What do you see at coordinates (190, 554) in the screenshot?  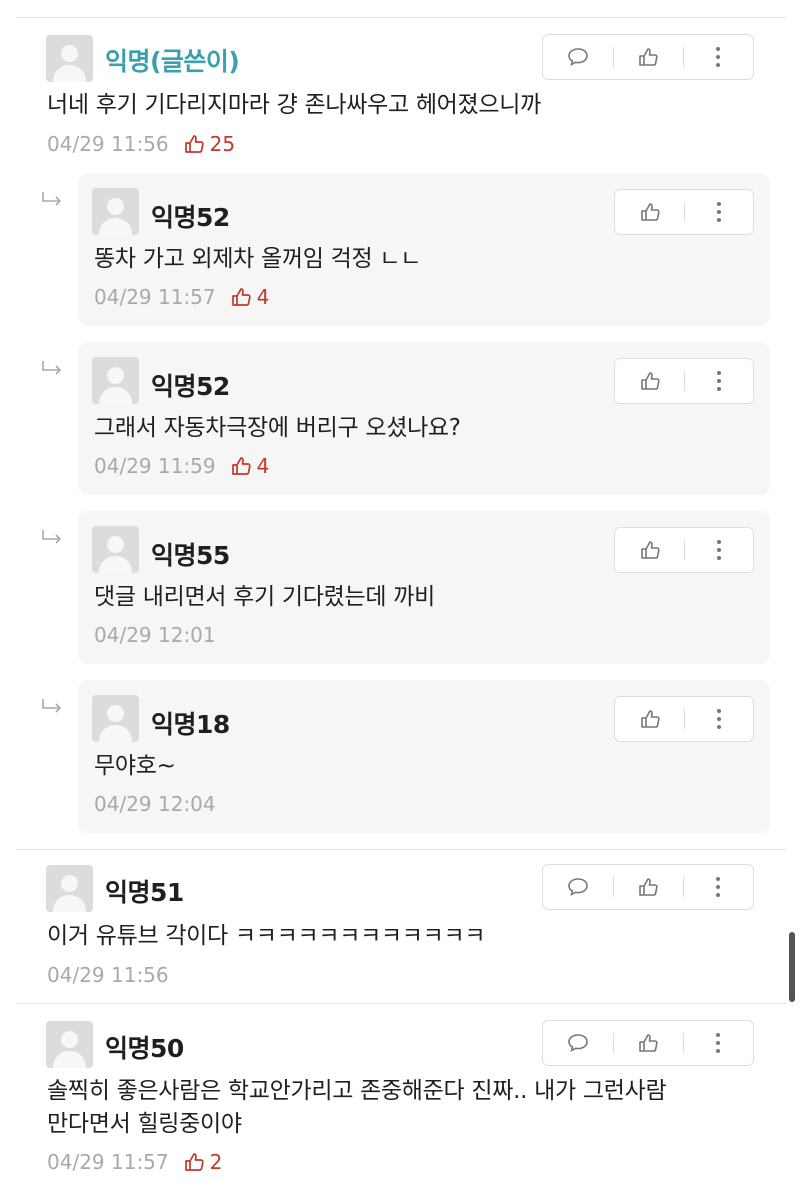 I see `reply-author: 익명55` at bounding box center [190, 554].